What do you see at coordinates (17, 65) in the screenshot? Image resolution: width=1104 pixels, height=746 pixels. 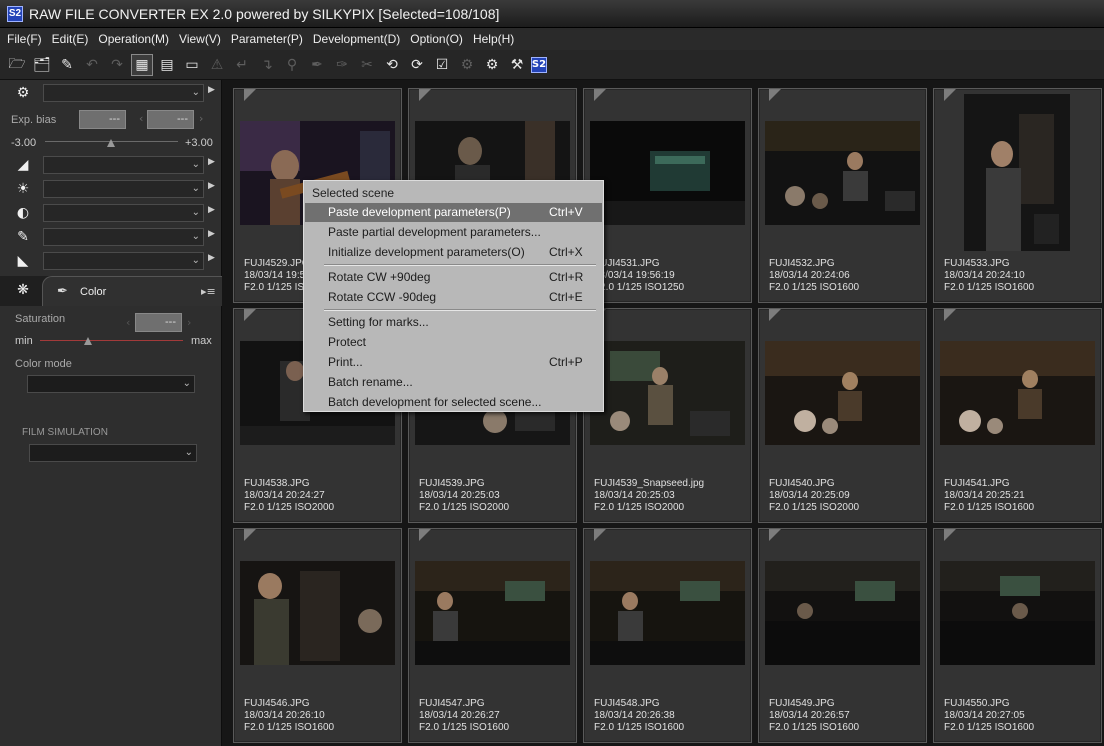 I see `open-folder-icon: 🗁` at bounding box center [17, 65].